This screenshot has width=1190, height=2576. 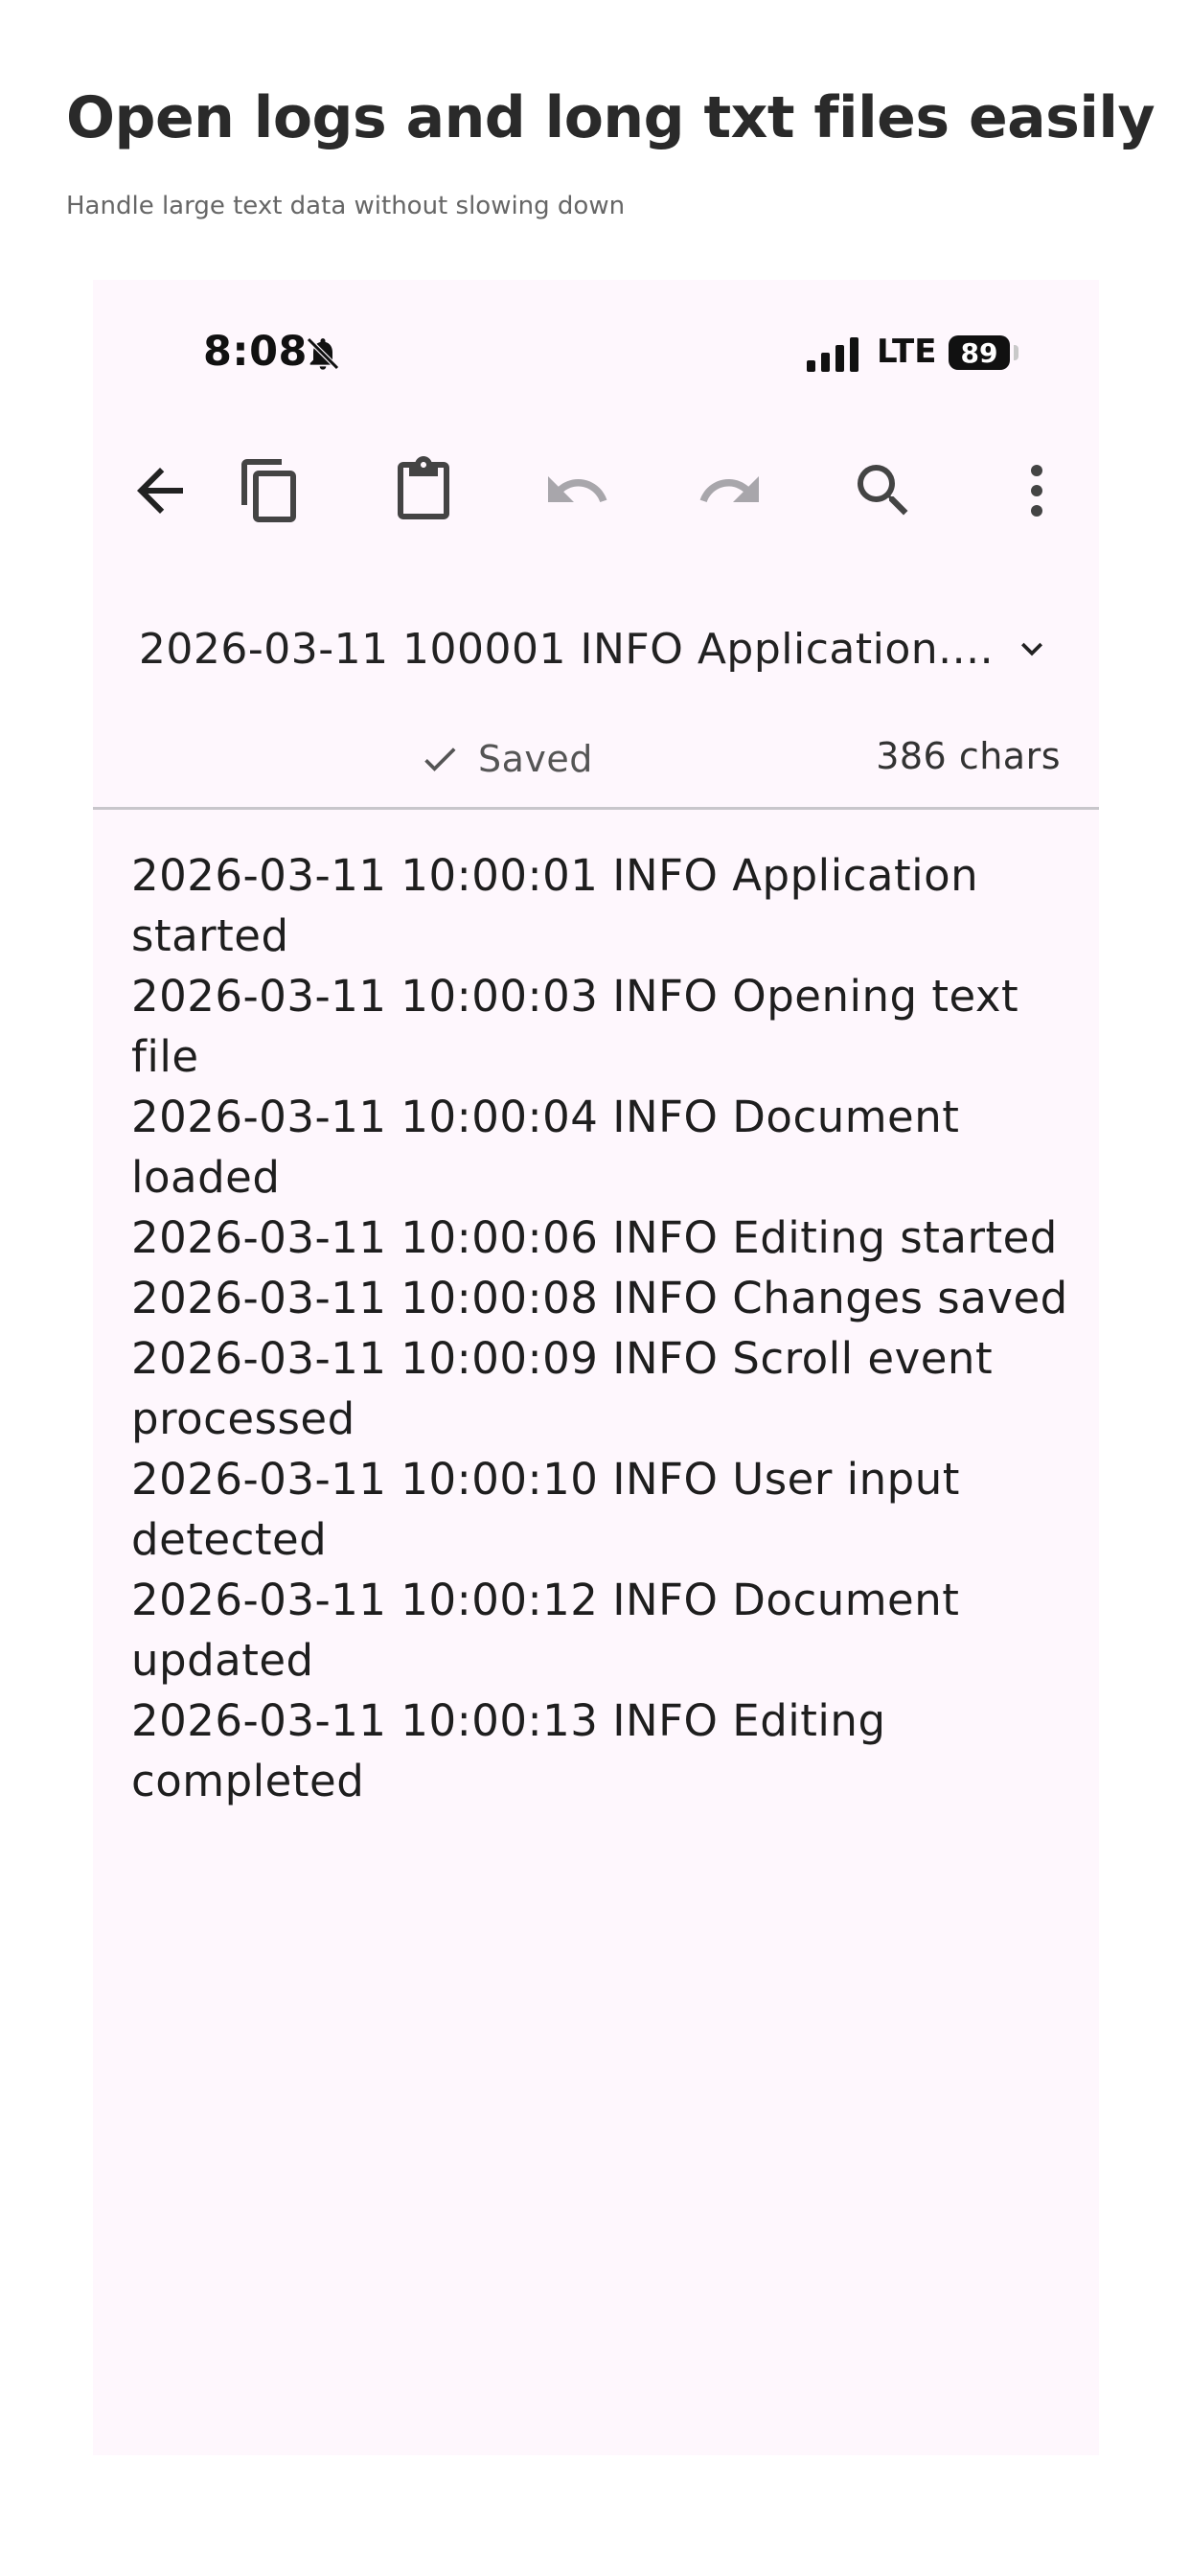 I want to click on search-icon, so click(x=883, y=490).